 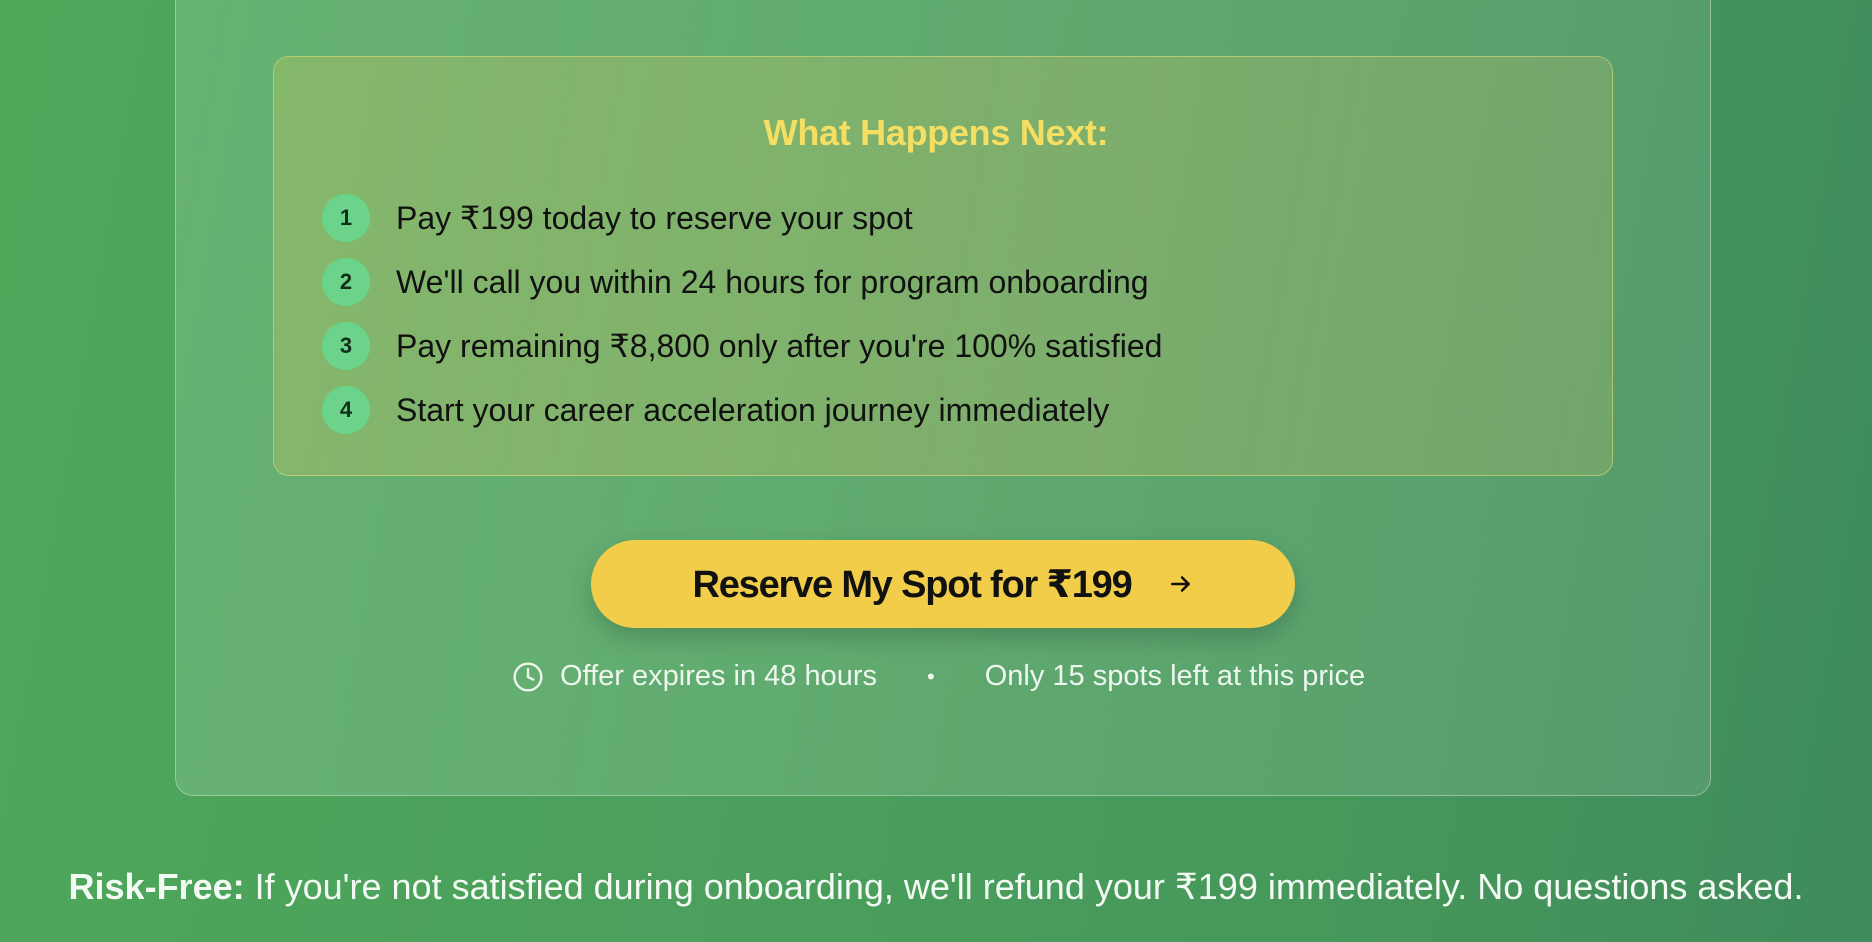 What do you see at coordinates (719, 676) in the screenshot?
I see `offer-expiry-text: Offer expires in 48 hours` at bounding box center [719, 676].